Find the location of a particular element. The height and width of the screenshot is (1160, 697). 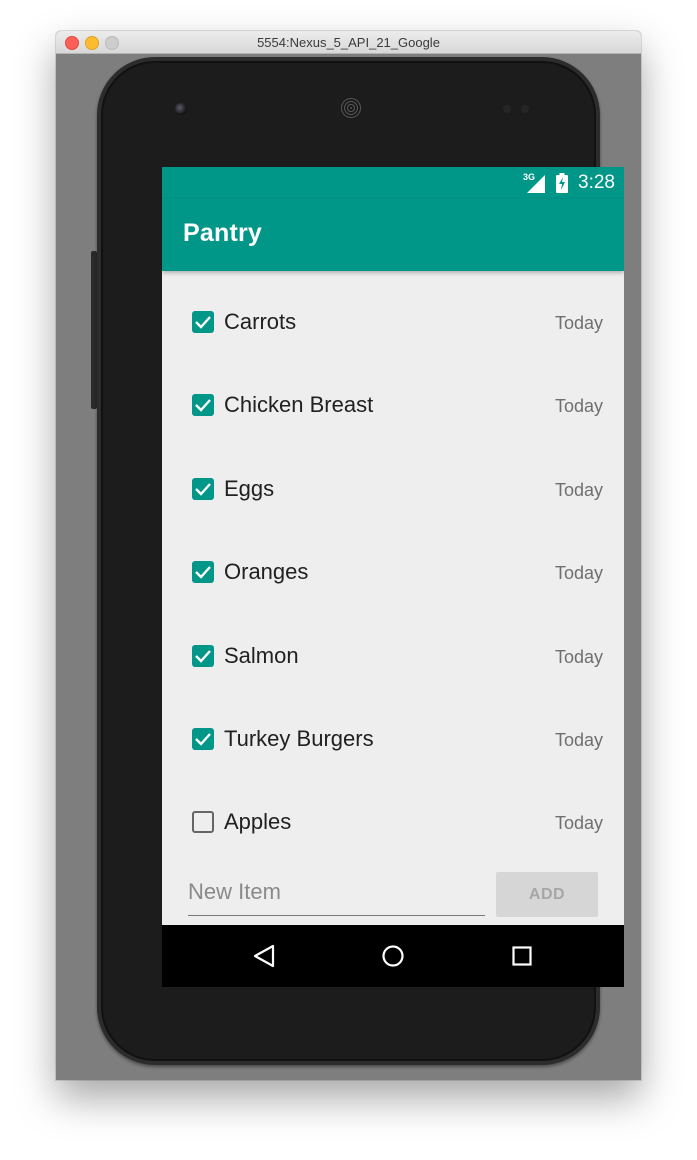

system-nav-bar is located at coordinates (393, 956).